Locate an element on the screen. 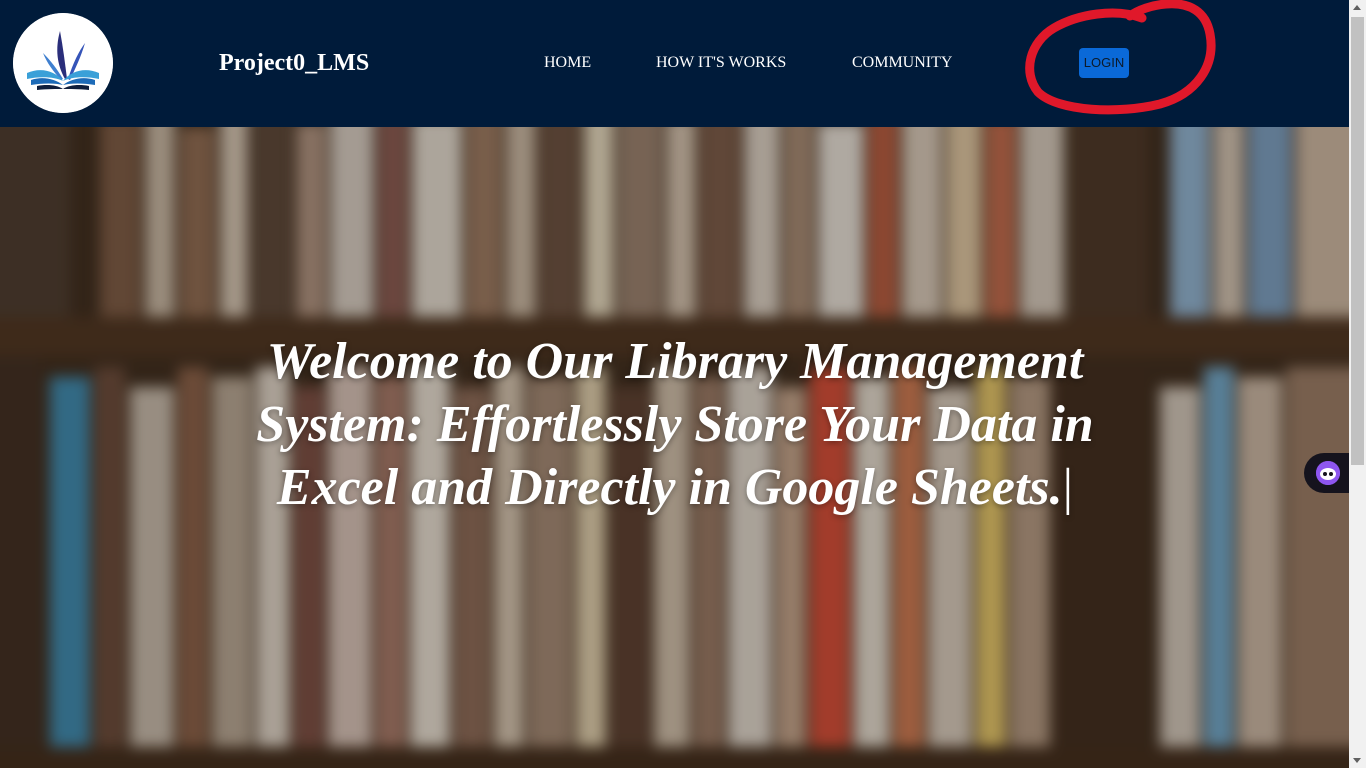 This screenshot has height=768, width=1366. nav-link-home: HOME is located at coordinates (567, 63).